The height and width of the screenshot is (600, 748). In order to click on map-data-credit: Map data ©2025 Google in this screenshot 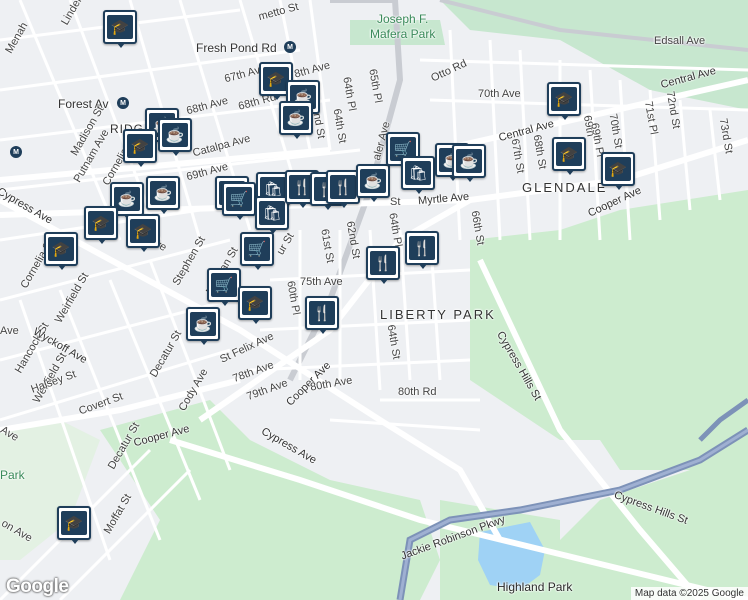, I will do `click(689, 593)`.